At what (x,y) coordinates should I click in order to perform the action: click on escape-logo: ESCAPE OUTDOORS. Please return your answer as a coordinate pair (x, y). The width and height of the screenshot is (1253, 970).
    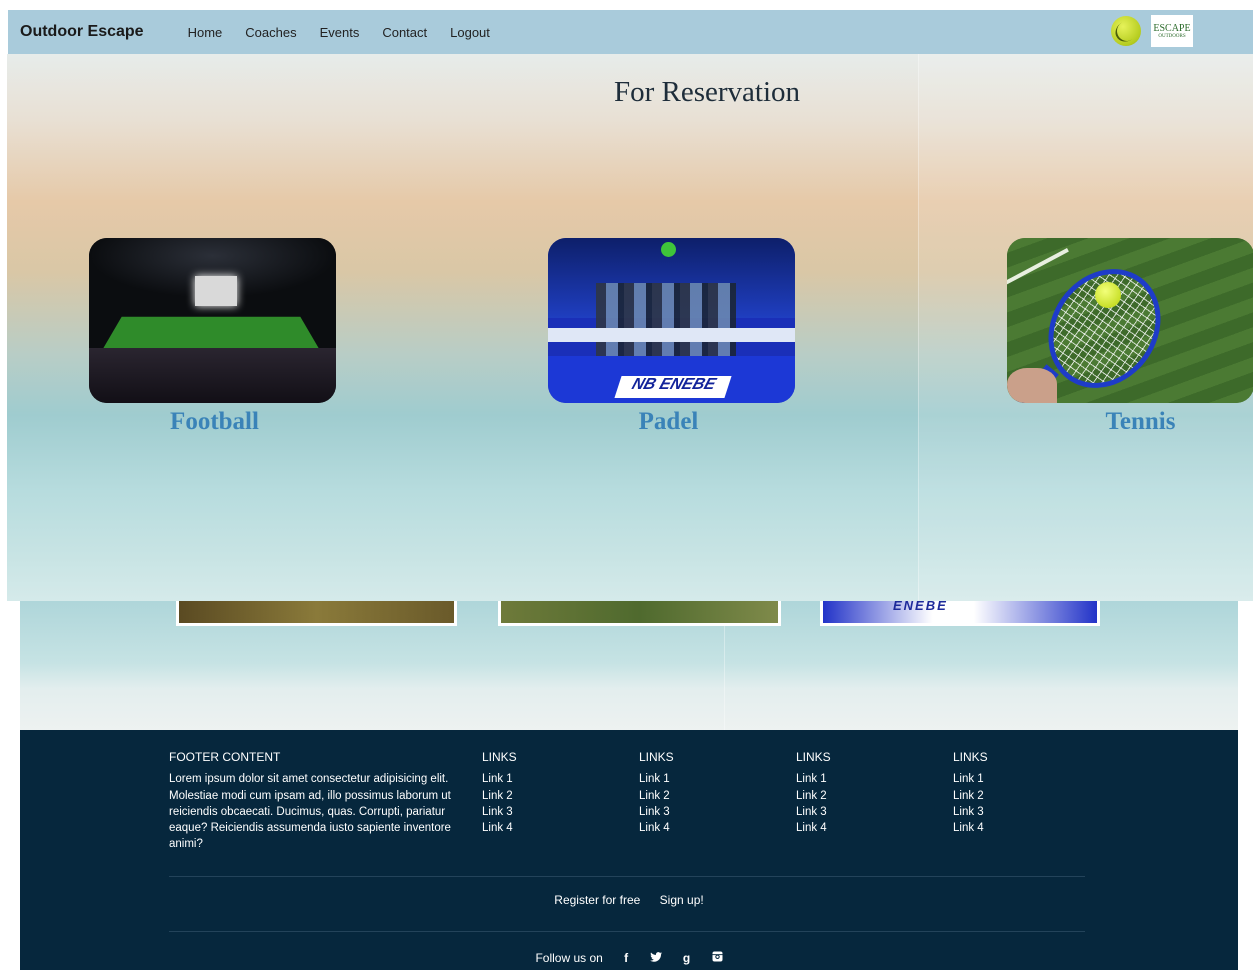
    Looking at the image, I should click on (1172, 31).